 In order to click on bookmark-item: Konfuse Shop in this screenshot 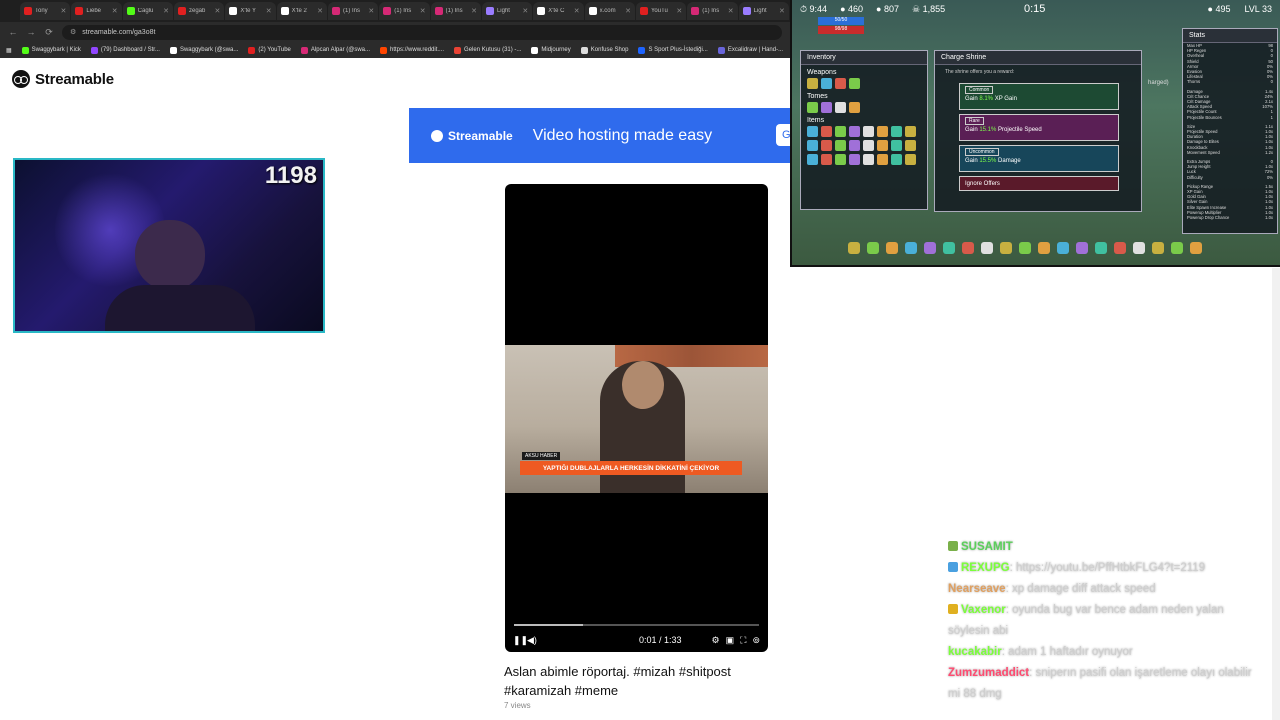, I will do `click(604, 50)`.